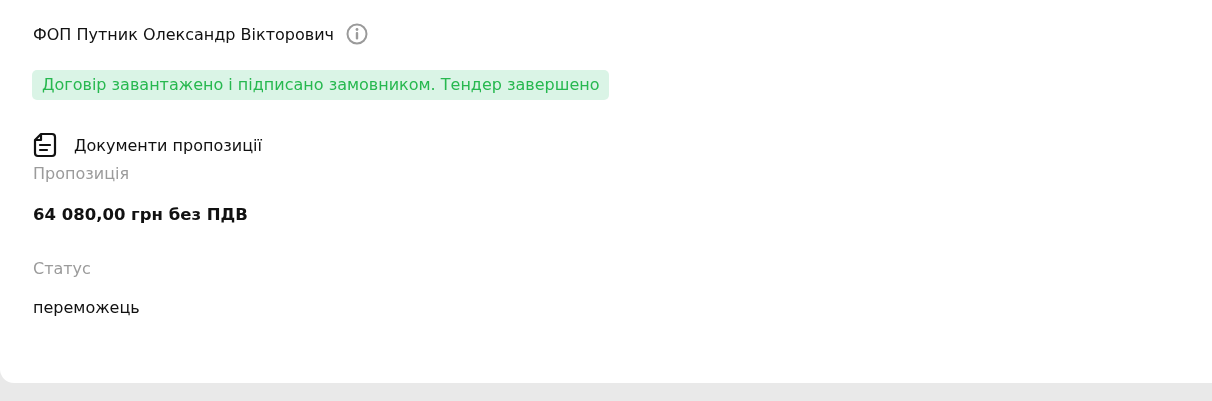  What do you see at coordinates (86, 307) in the screenshot?
I see `field-value: переможець` at bounding box center [86, 307].